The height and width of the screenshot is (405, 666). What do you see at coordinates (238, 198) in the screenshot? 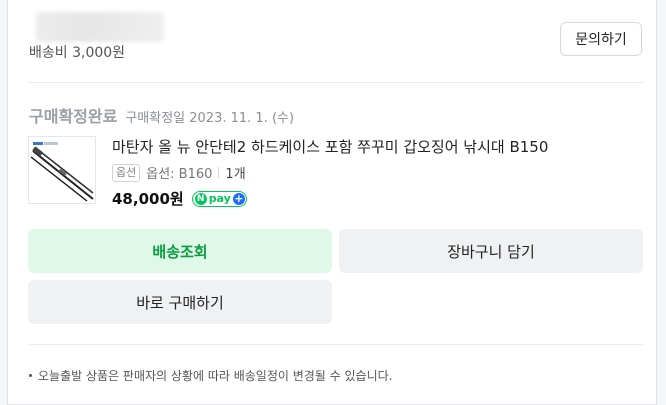
I see `plus-icon: +` at bounding box center [238, 198].